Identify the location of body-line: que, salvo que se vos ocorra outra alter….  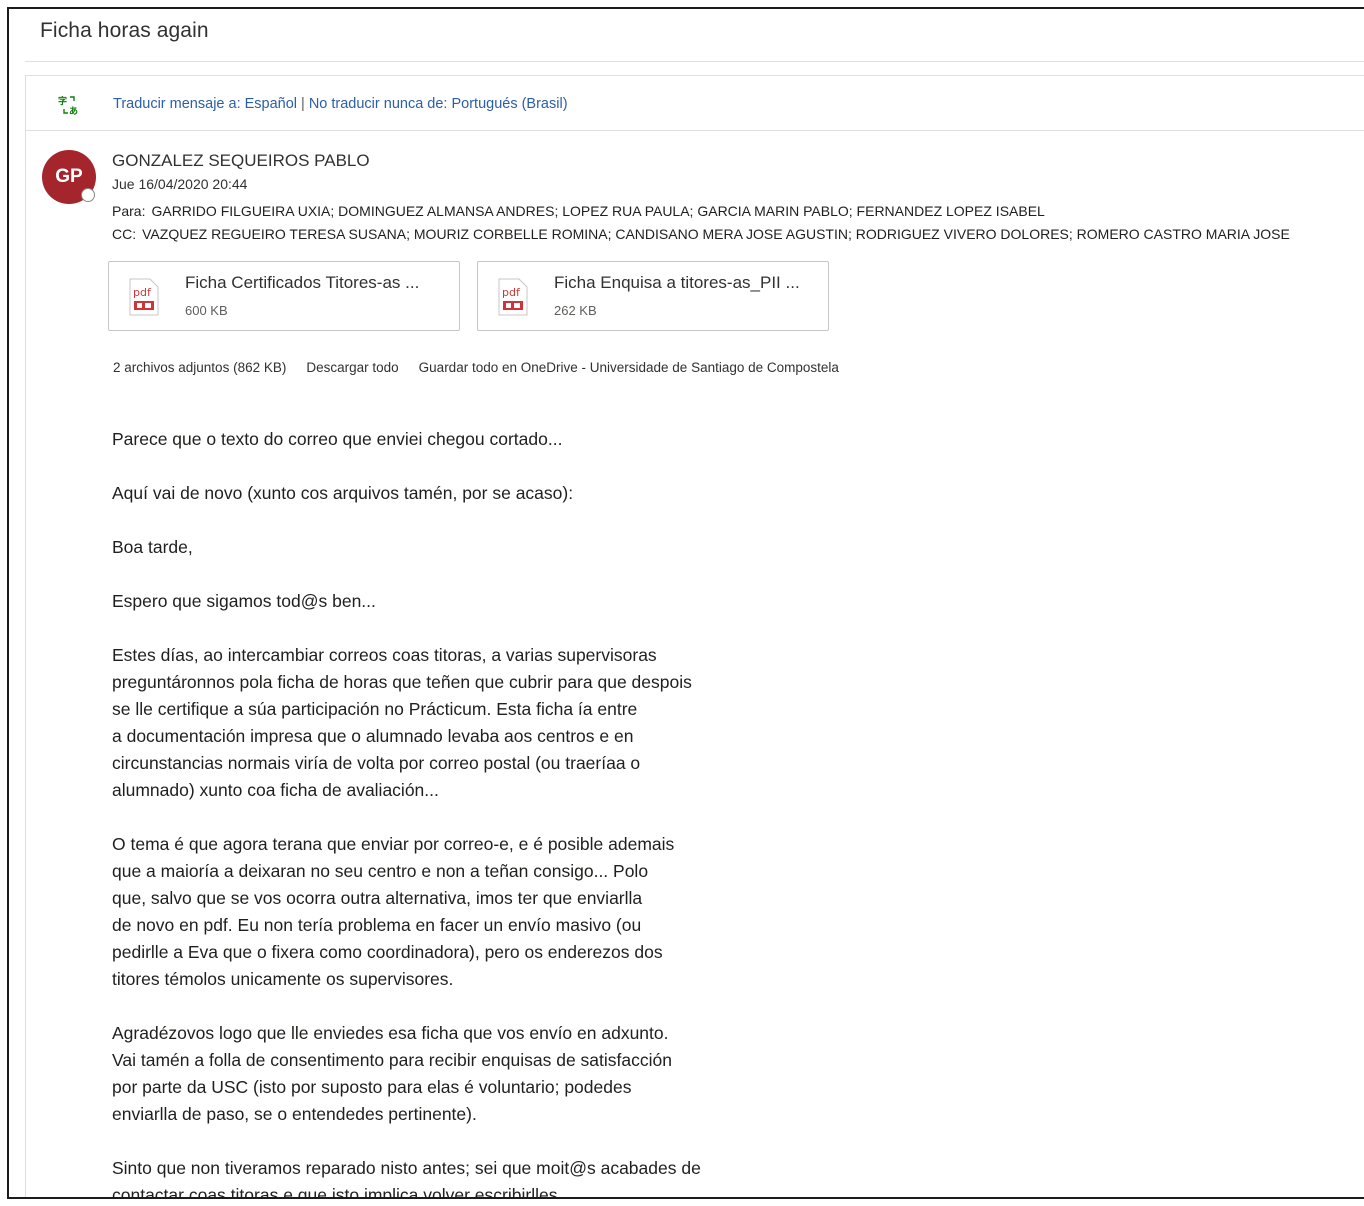
(377, 898).